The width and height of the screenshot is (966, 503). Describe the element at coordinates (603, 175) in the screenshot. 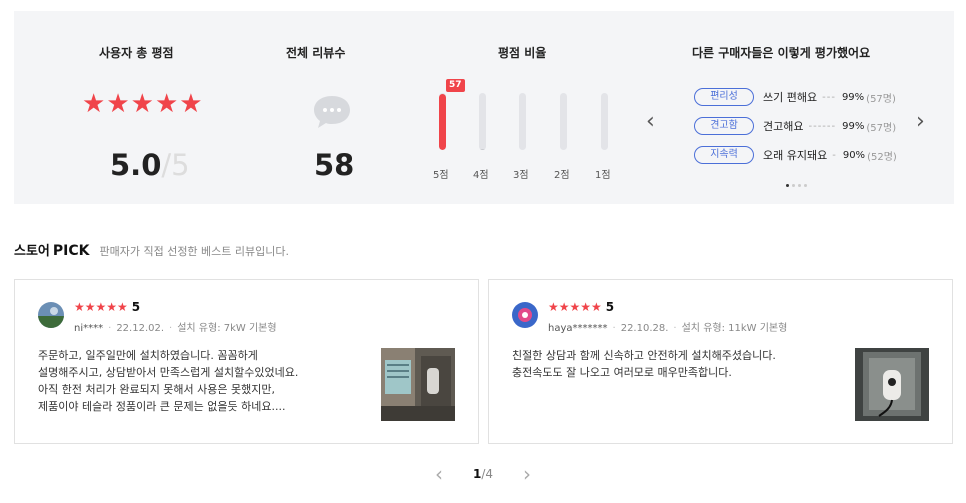

I see `ratio-bar-label: 1점` at that location.